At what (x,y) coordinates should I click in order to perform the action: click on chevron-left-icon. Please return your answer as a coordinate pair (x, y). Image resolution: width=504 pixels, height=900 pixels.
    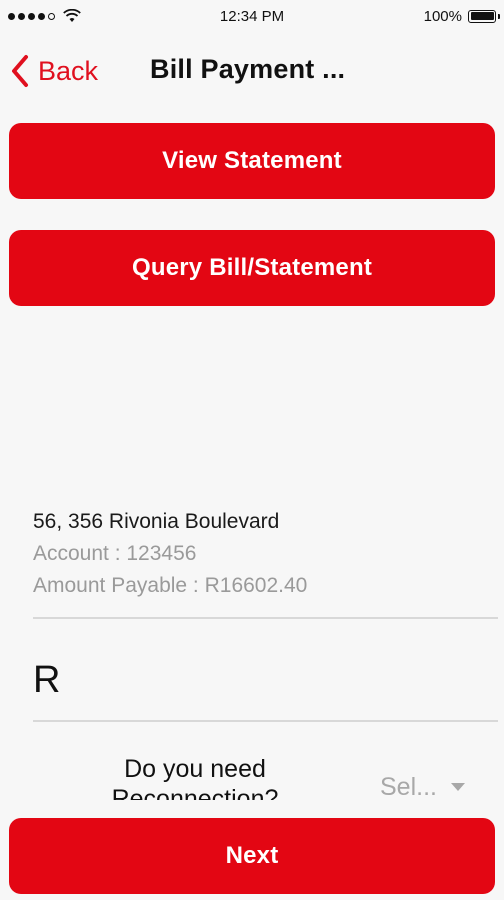
    Looking at the image, I should click on (20, 71).